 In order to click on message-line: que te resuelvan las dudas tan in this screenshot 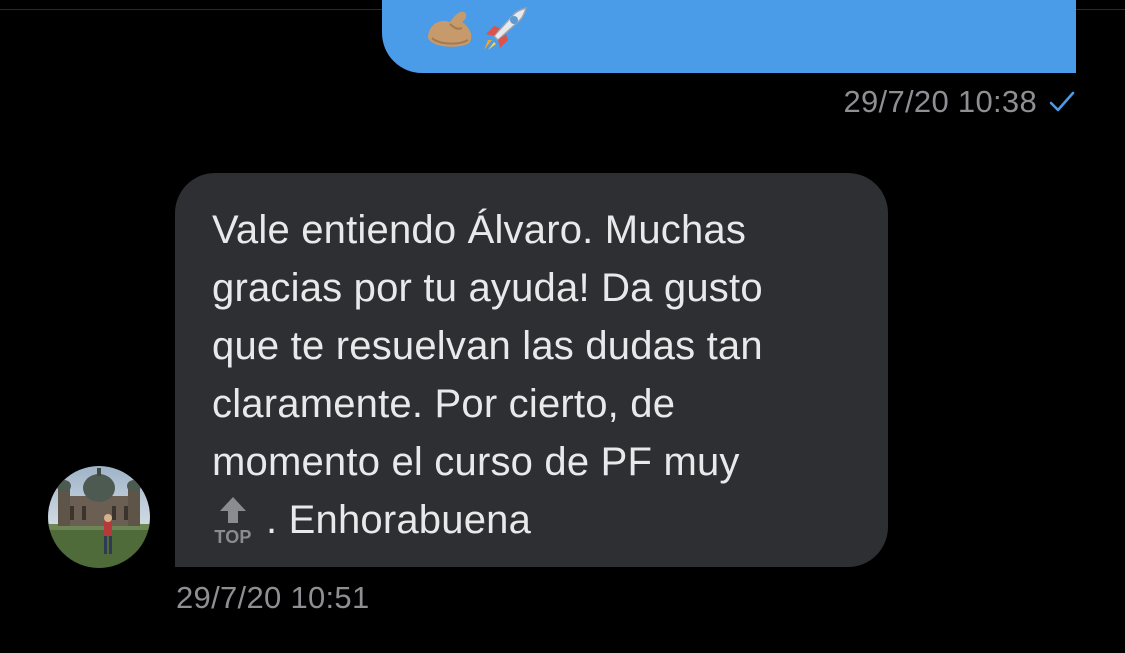, I will do `click(487, 346)`.